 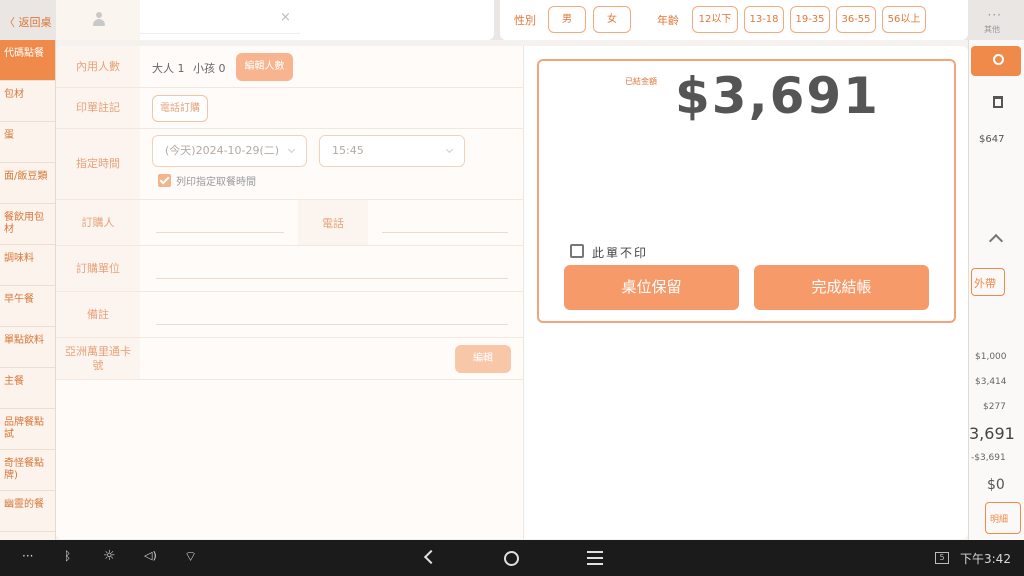 What do you see at coordinates (98, 164) in the screenshot?
I see `scheduled-time-label: 指定時間` at bounding box center [98, 164].